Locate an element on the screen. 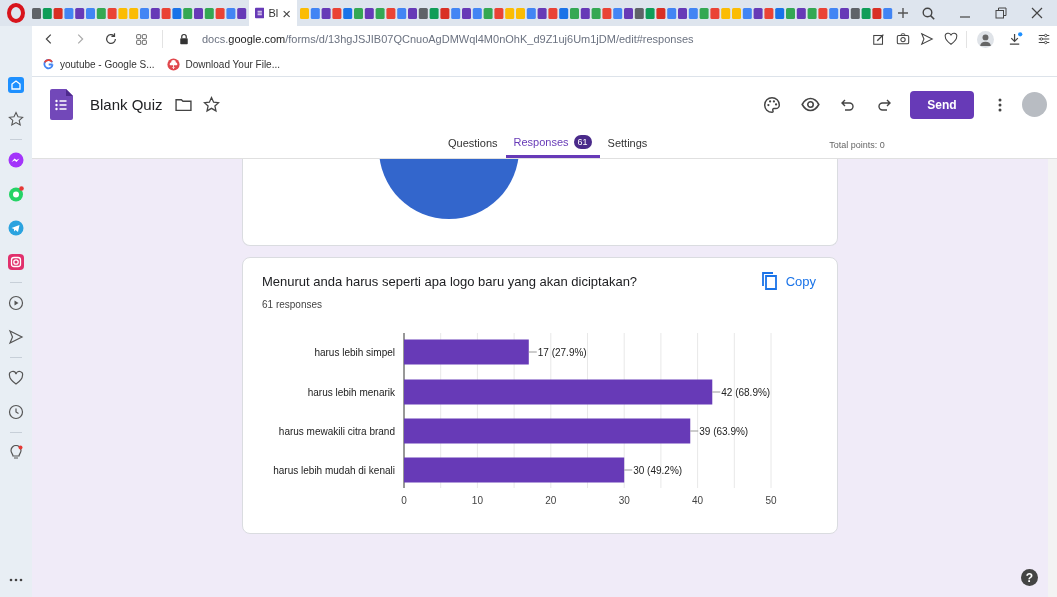 Image resolution: width=1057 pixels, height=597 pixels. axis-tick-label: 30 is located at coordinates (624, 500).